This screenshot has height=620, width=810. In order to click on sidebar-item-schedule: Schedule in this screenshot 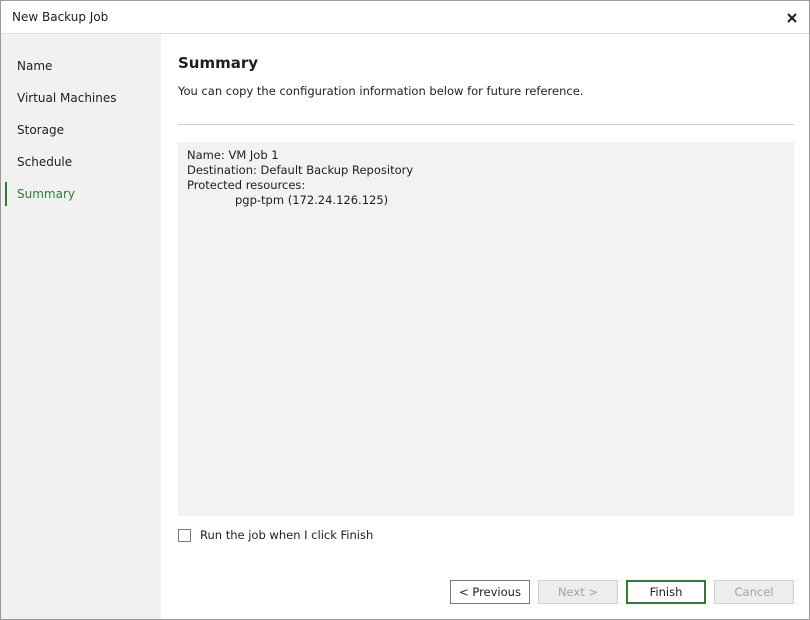, I will do `click(81, 162)`.